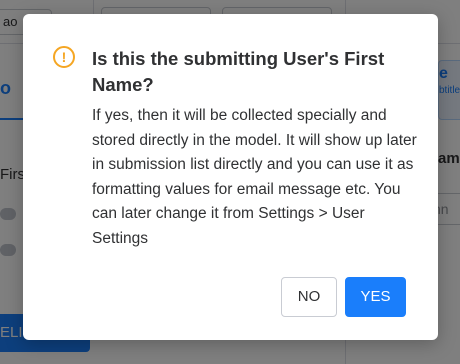 The width and height of the screenshot is (460, 364). Describe the element at coordinates (64, 57) in the screenshot. I see `warning-circle-icon: !` at that location.